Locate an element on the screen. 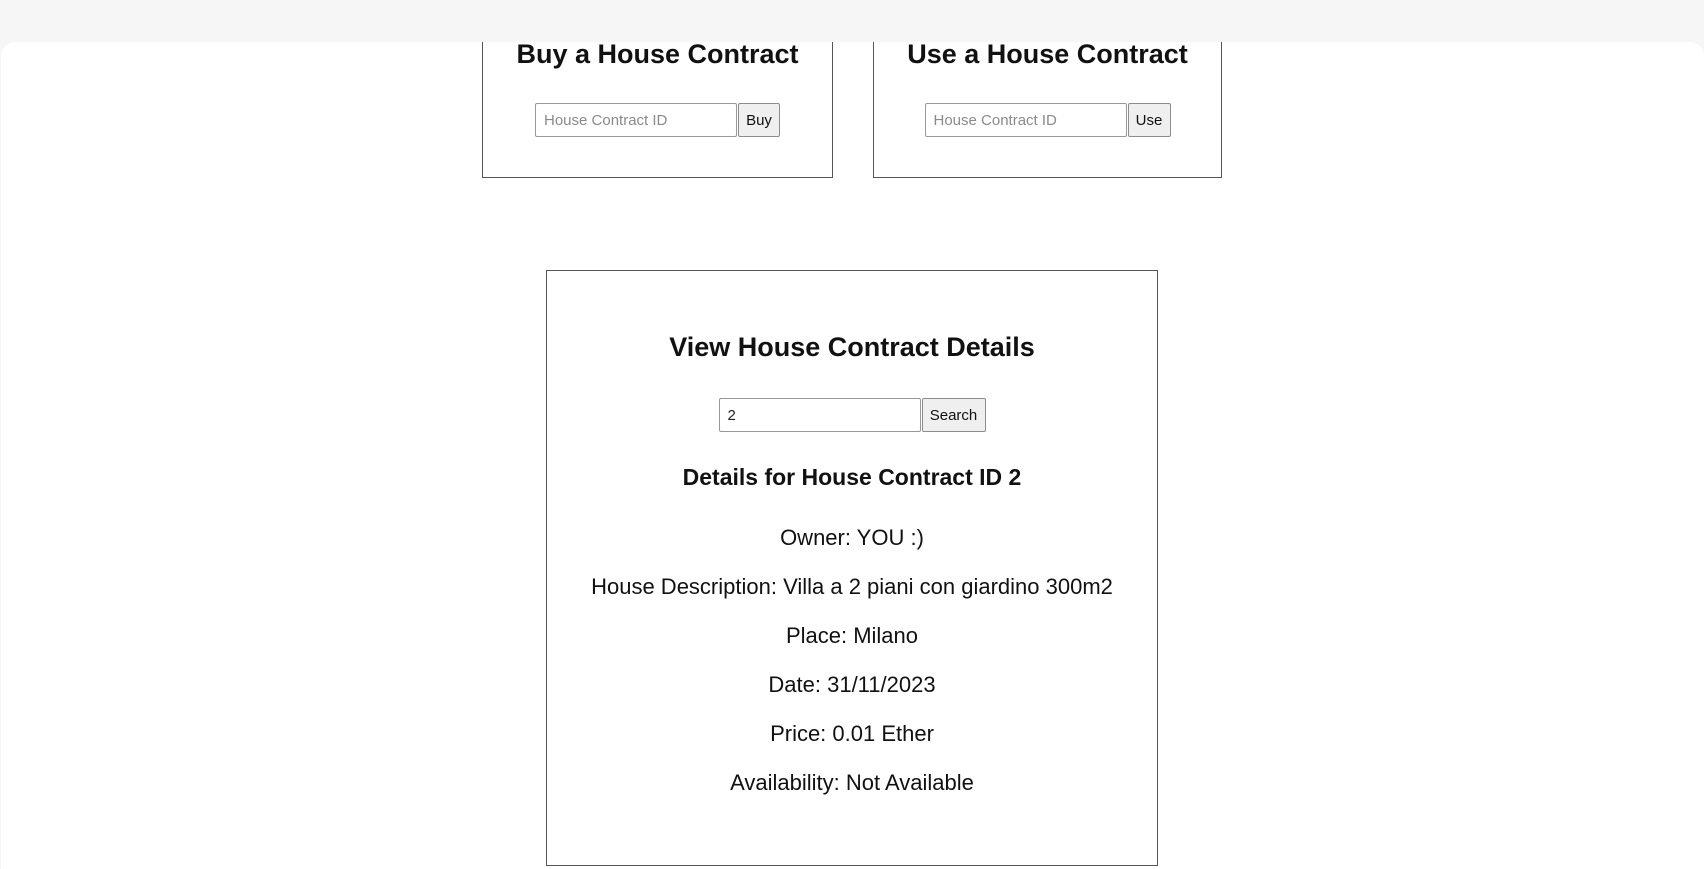  view-contract-form: Search is located at coordinates (852, 415).